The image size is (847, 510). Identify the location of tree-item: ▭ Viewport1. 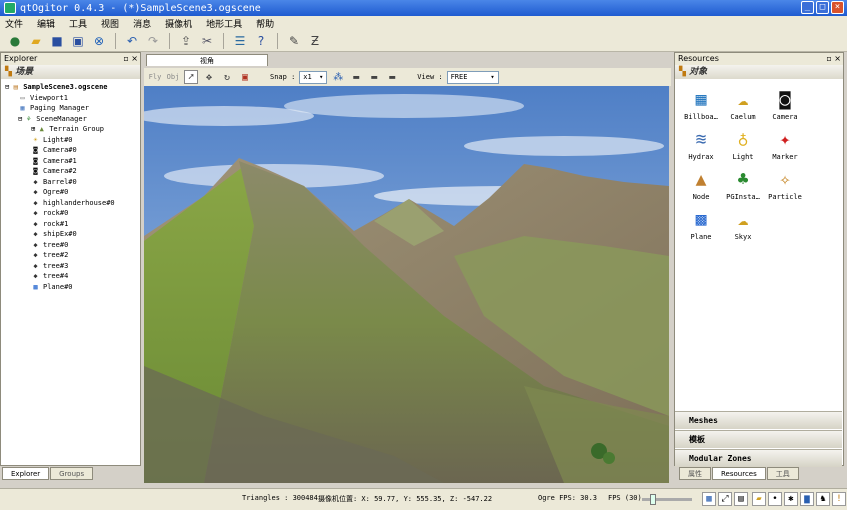
(70, 98).